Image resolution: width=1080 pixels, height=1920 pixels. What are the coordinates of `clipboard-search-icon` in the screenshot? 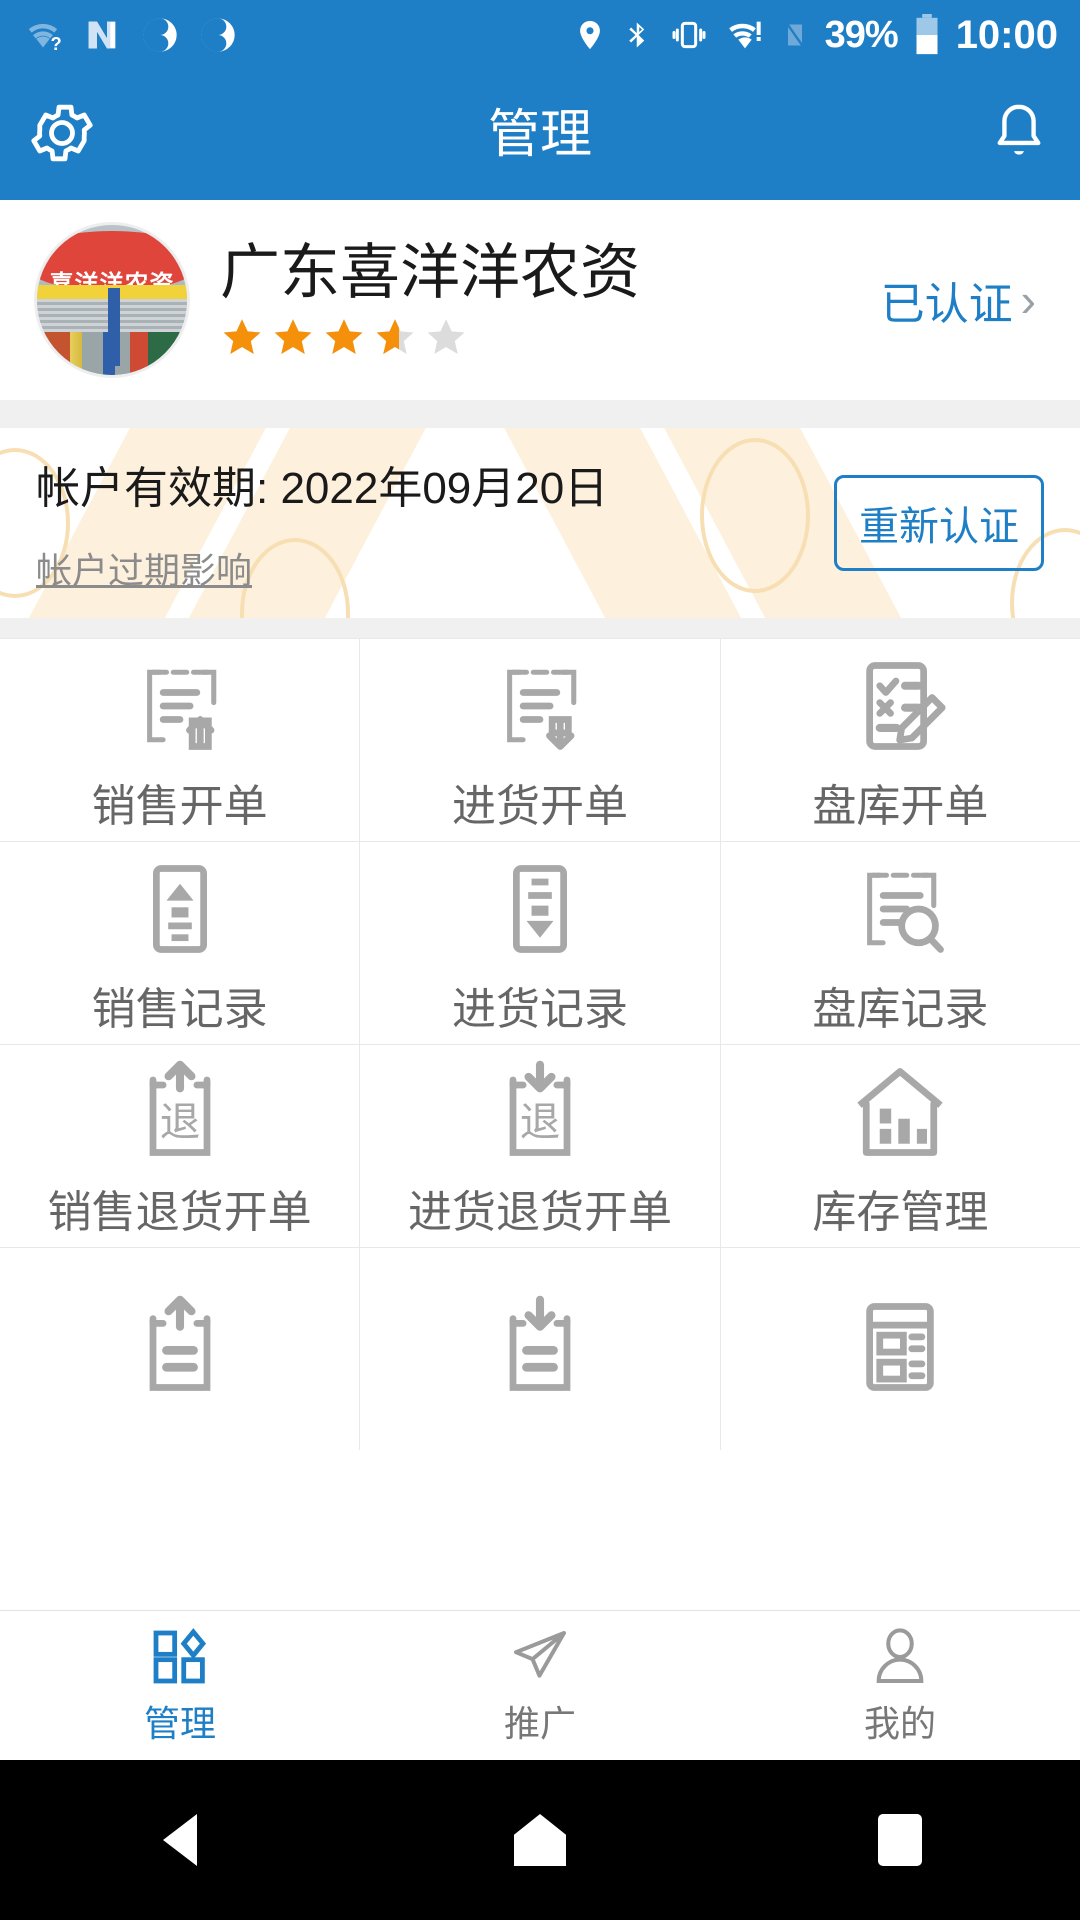 It's located at (900, 909).